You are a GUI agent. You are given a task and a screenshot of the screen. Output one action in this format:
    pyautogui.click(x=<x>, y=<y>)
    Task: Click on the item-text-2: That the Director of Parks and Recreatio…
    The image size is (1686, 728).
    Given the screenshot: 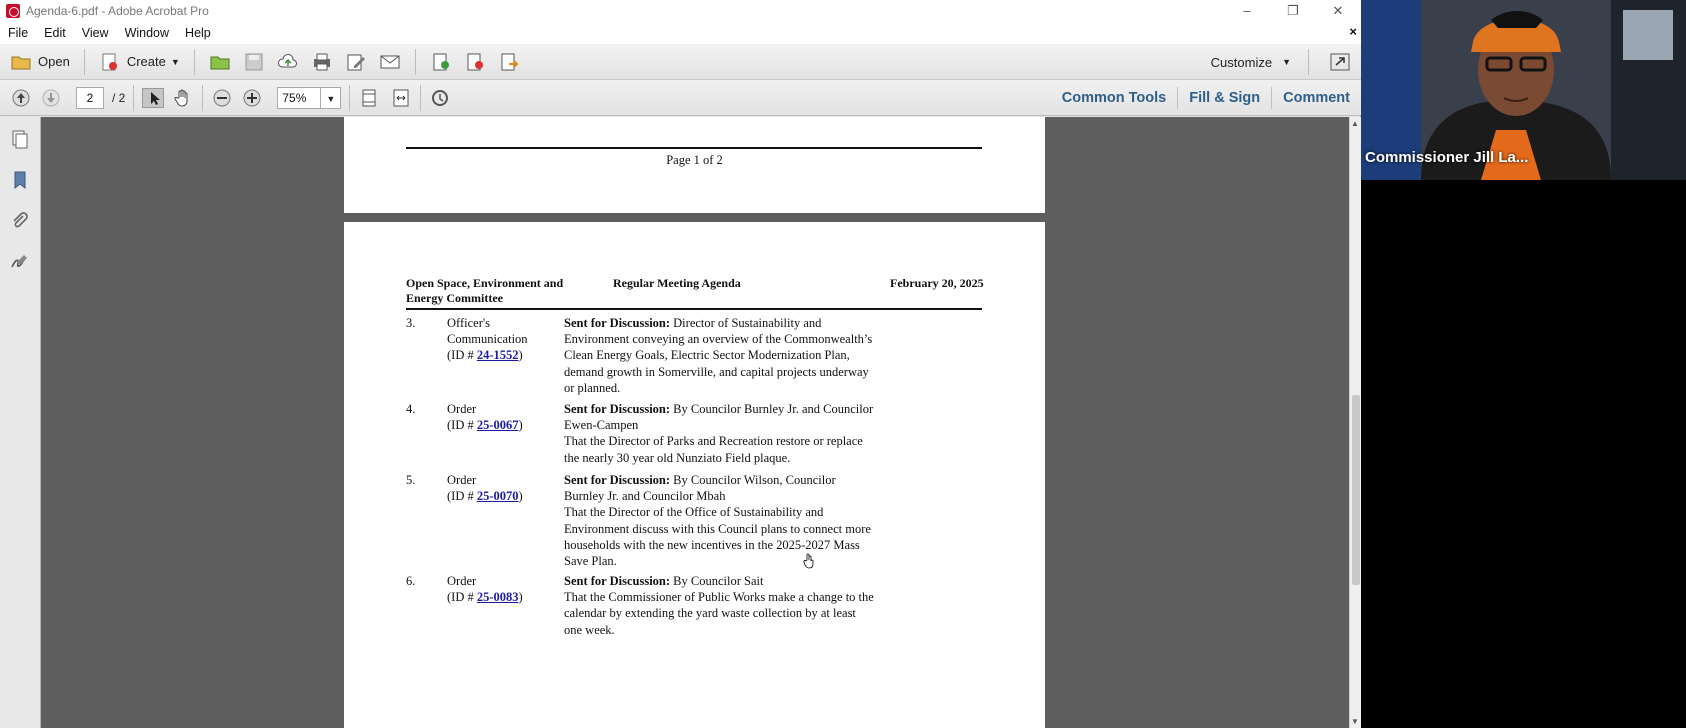 What is the action you would take?
    pyautogui.click(x=713, y=449)
    